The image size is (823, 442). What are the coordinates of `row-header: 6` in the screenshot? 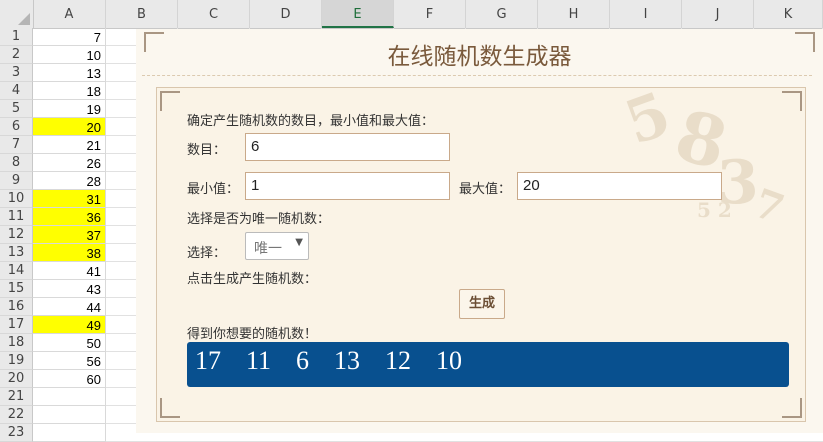 It's located at (16, 127).